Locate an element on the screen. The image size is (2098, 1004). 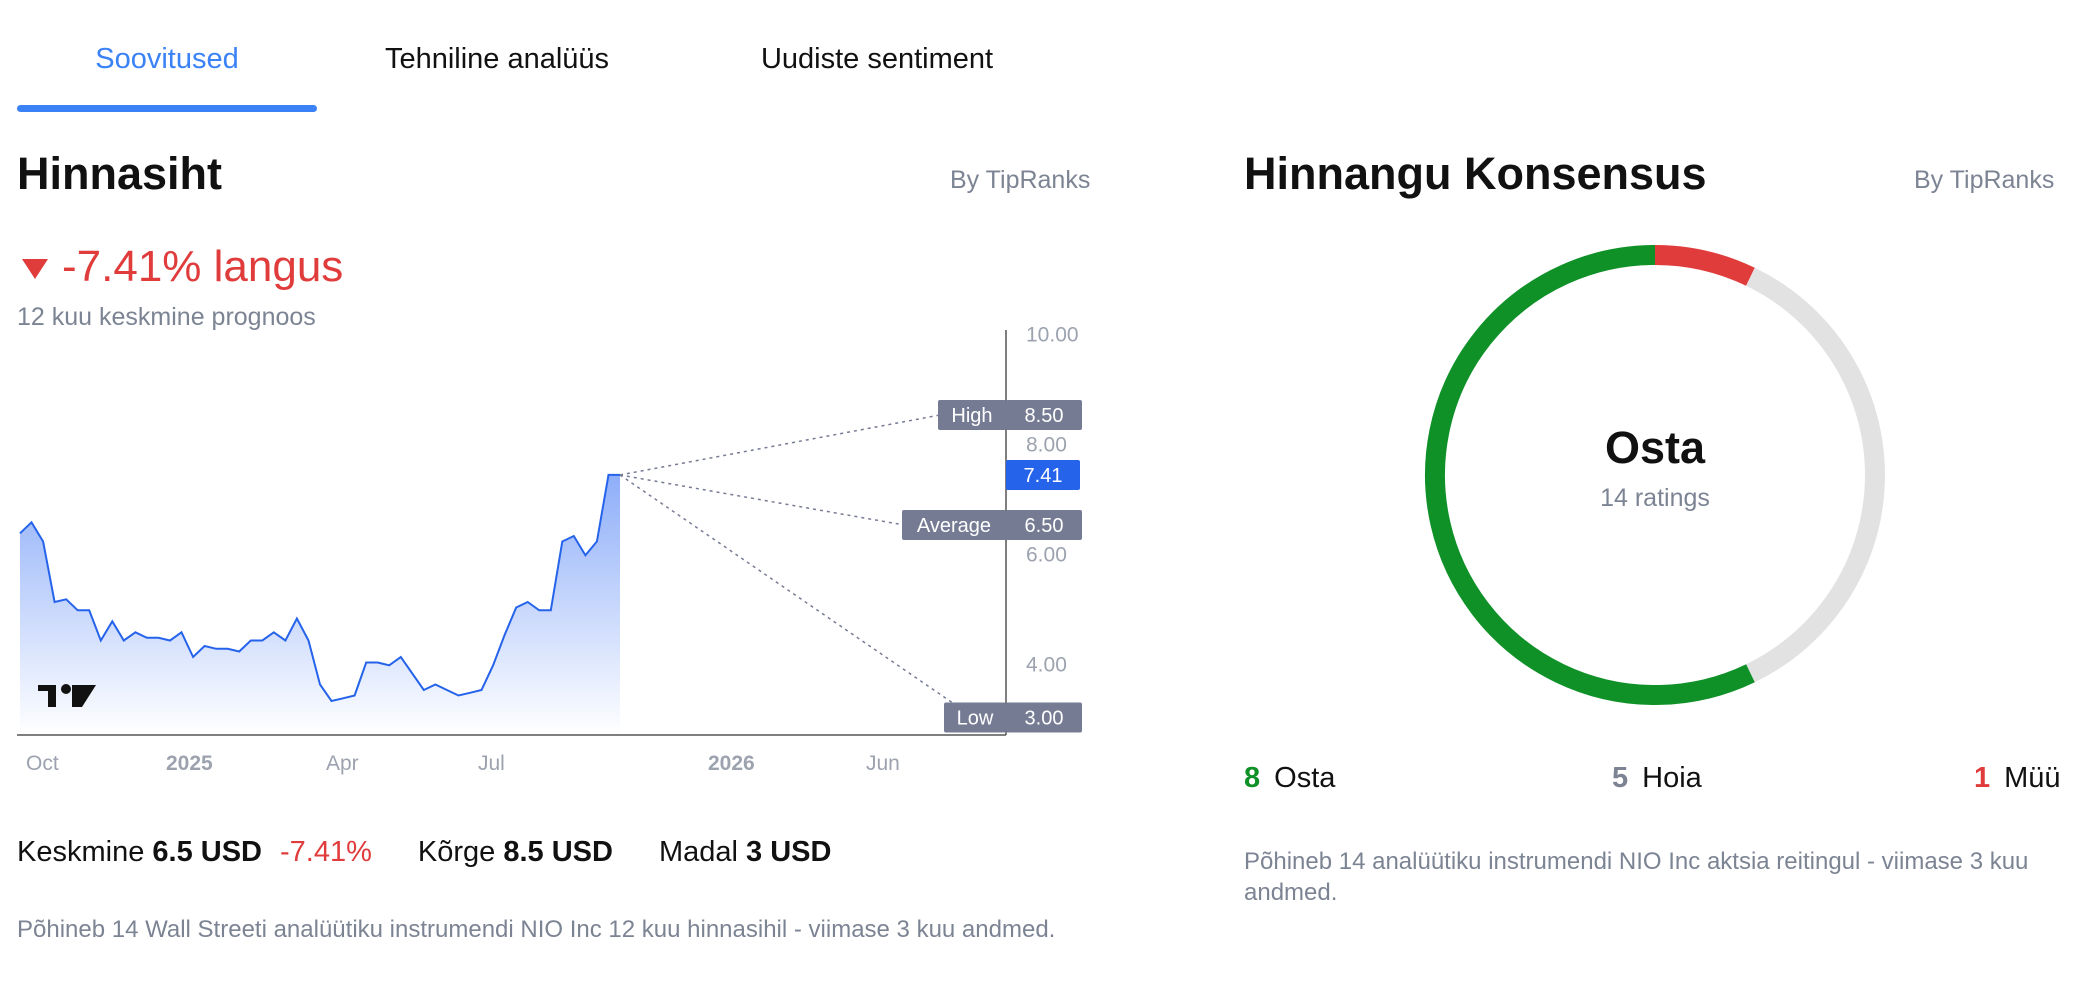
avg-change: -7.41% is located at coordinates (326, 852).